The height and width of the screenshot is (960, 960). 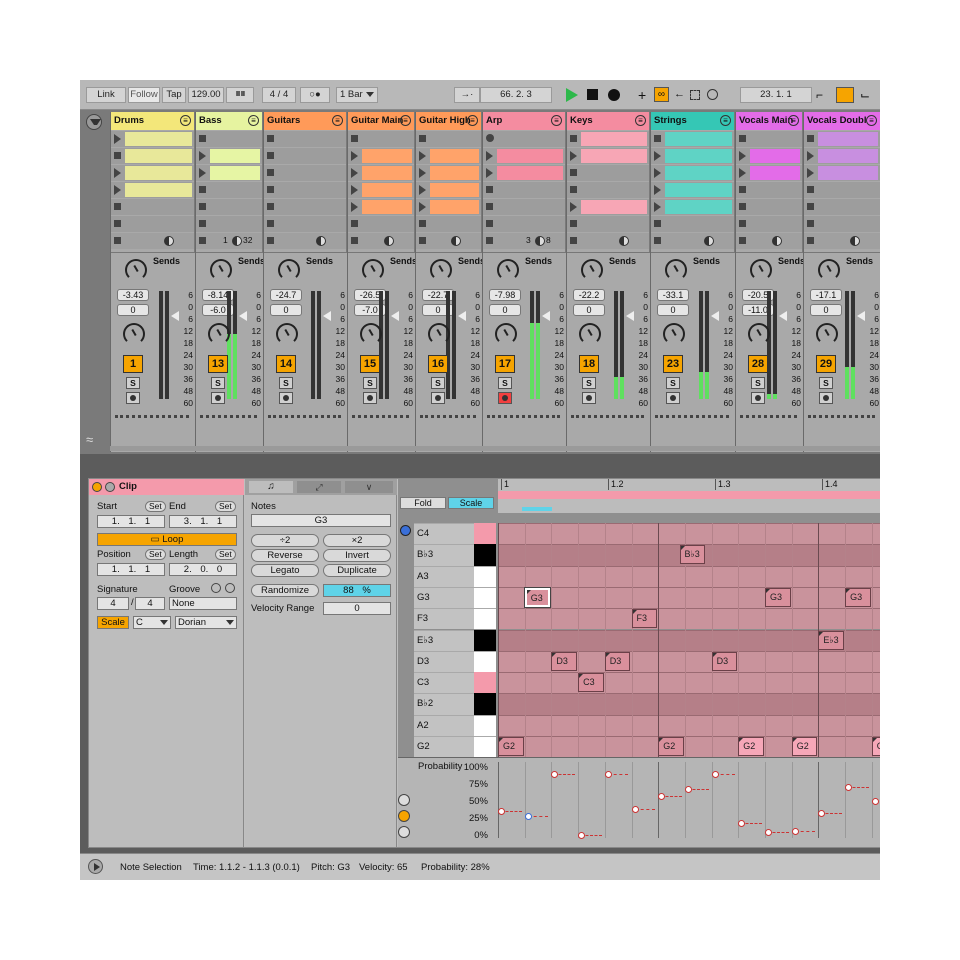 What do you see at coordinates (136, 270) in the screenshot?
I see `send-knob` at bounding box center [136, 270].